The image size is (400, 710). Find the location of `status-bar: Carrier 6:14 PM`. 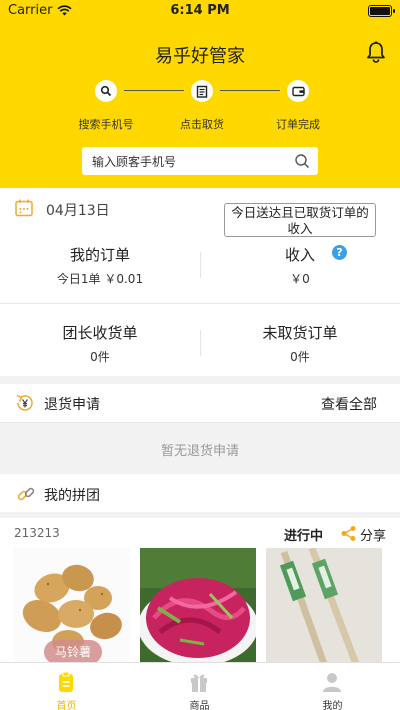

status-bar: Carrier 6:14 PM is located at coordinates (200, 11).